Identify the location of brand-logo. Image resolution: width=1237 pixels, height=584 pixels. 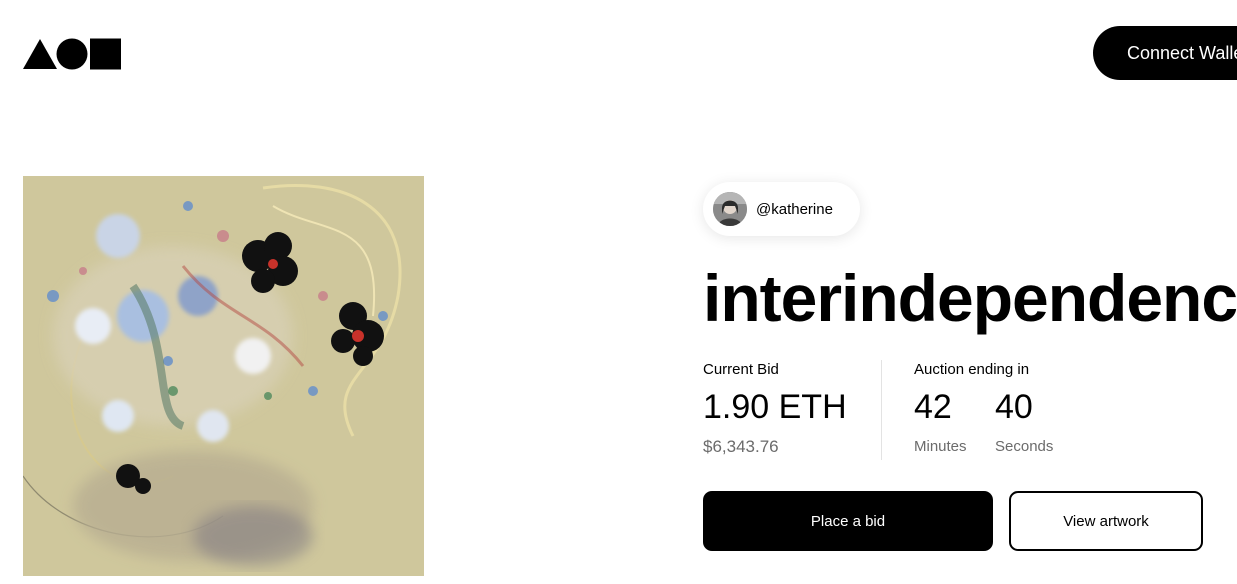
(73, 54).